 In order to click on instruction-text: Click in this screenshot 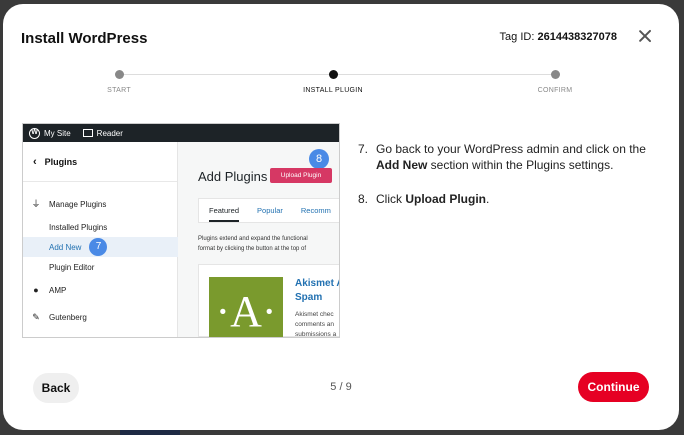, I will do `click(391, 199)`.